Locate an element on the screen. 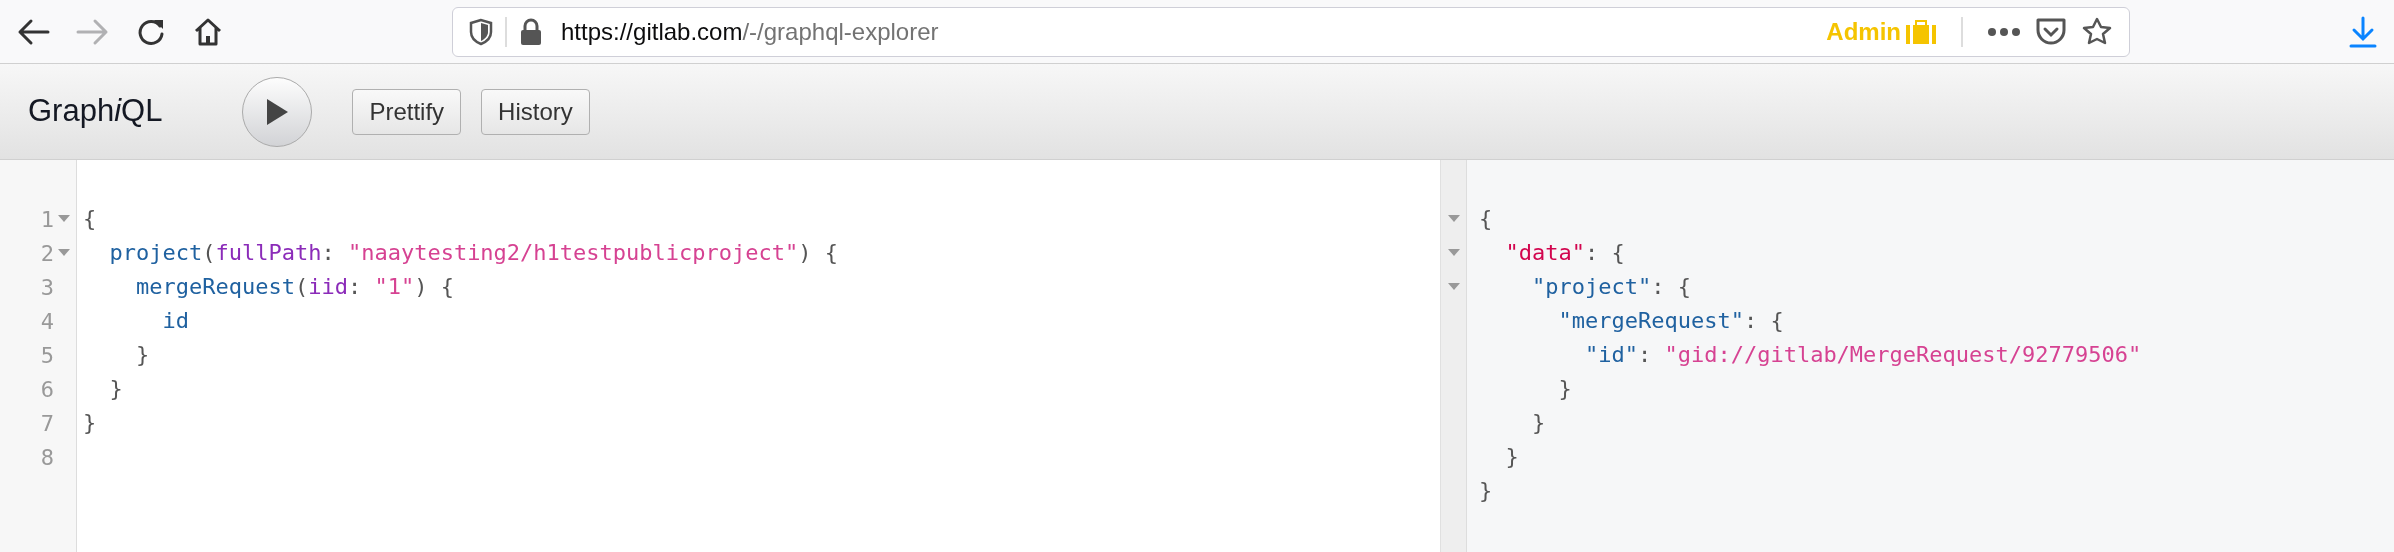 The image size is (2394, 552). line-number: 8 is located at coordinates (47, 457).